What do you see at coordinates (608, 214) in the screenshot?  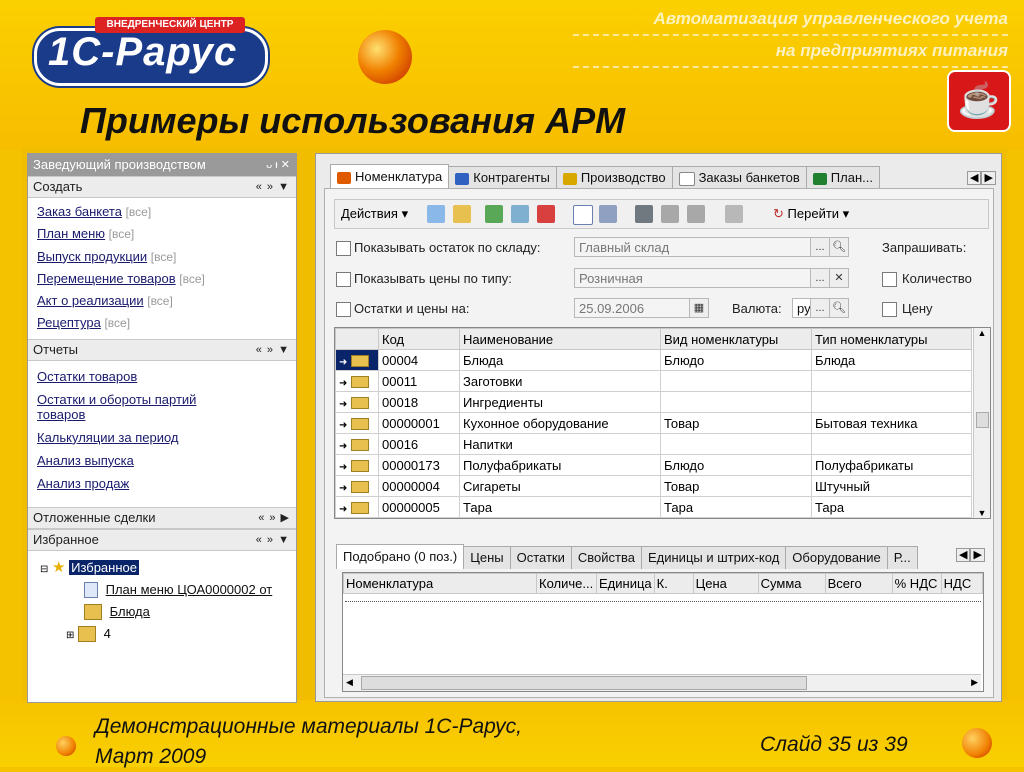 I see `level-up-icon` at bounding box center [608, 214].